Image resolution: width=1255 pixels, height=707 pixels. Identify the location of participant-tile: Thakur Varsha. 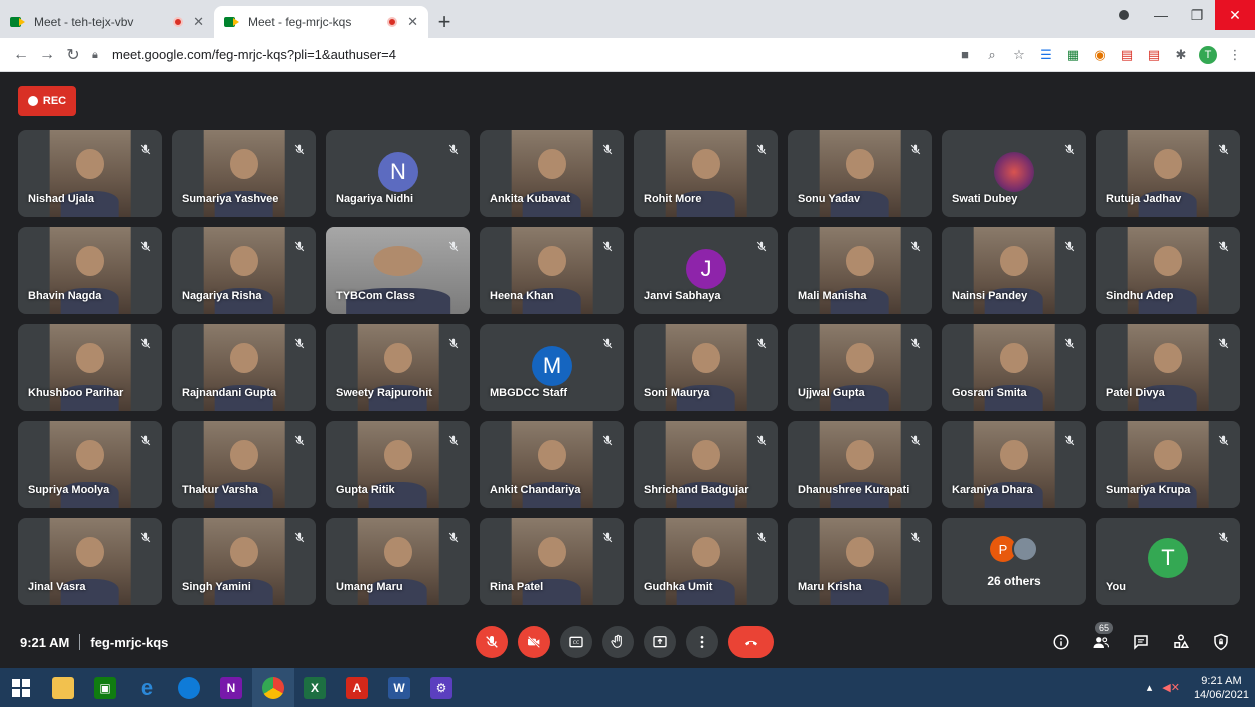
(244, 464).